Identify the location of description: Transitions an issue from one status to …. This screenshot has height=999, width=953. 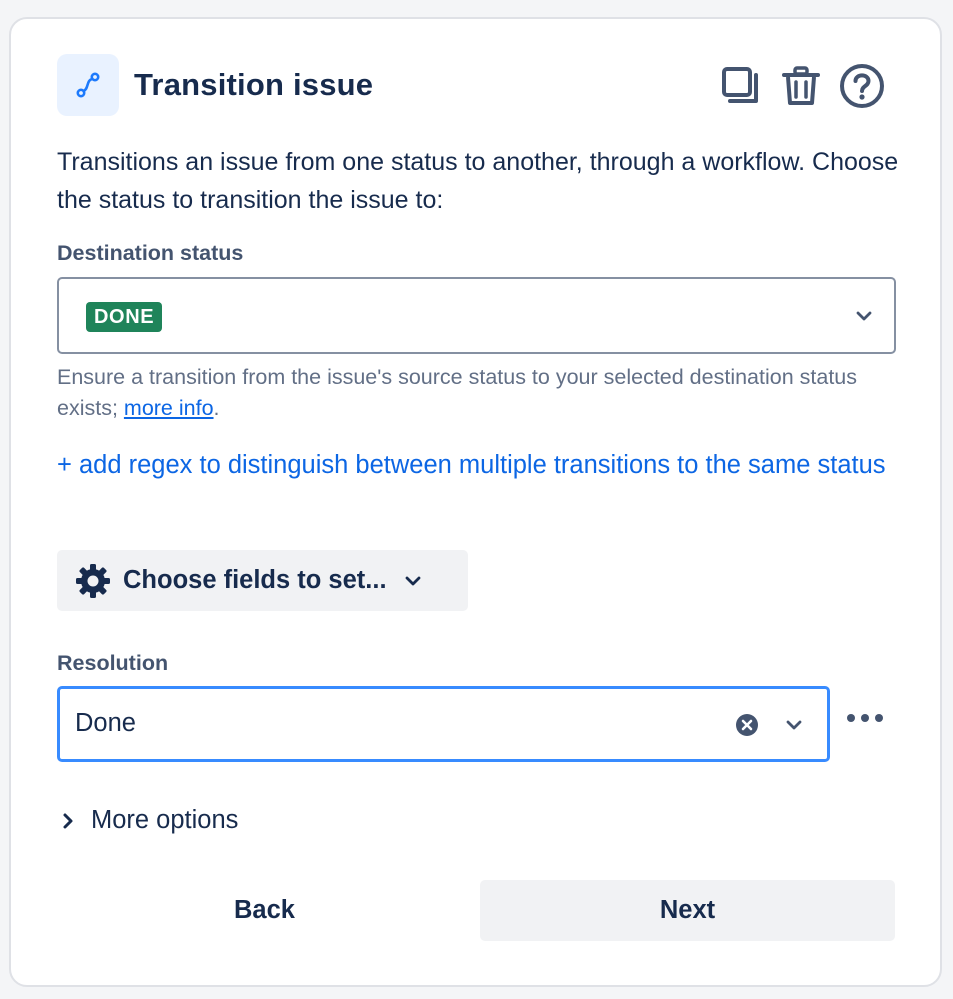
(478, 181).